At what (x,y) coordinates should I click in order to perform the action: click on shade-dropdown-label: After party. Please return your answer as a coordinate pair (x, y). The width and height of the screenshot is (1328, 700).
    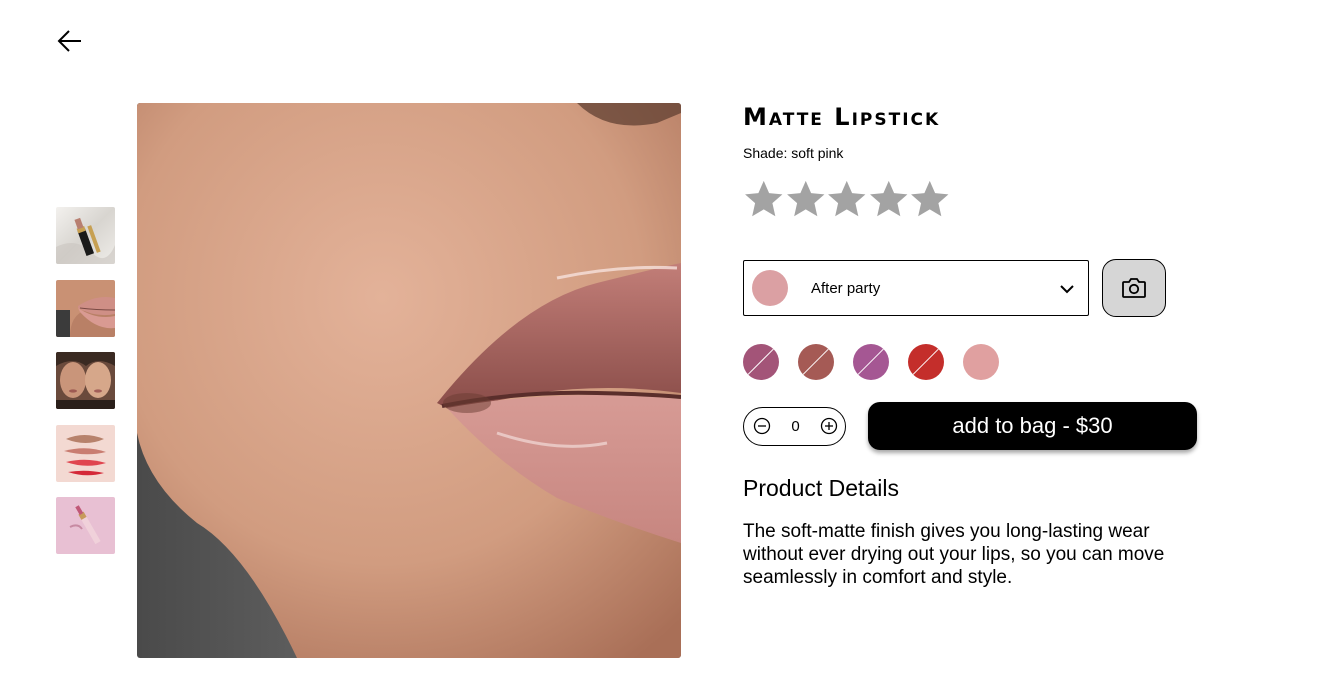
    Looking at the image, I should click on (846, 288).